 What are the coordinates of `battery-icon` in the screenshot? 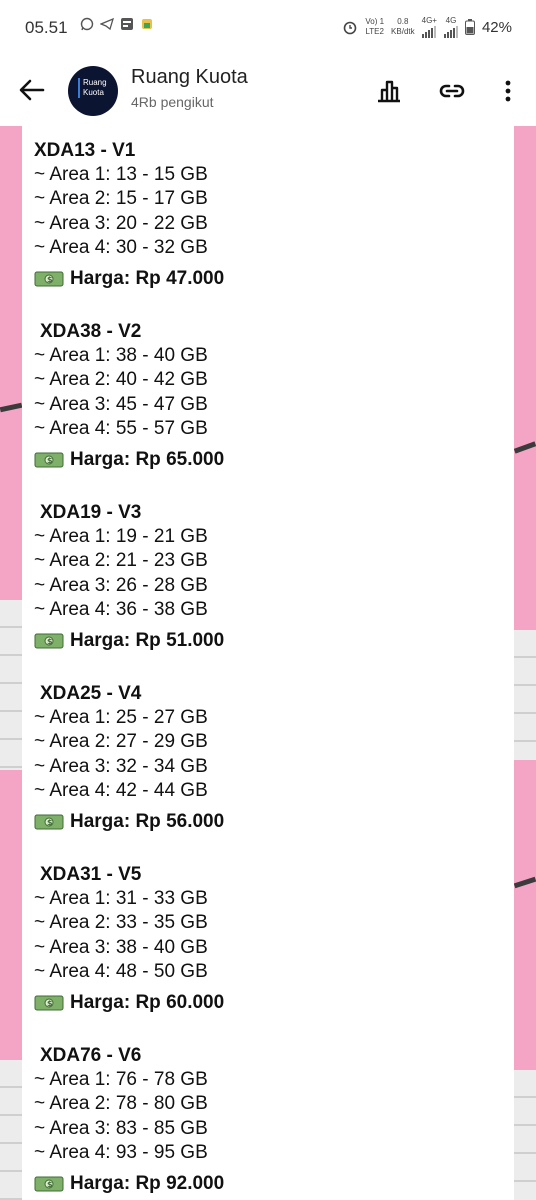 It's located at (469, 27).